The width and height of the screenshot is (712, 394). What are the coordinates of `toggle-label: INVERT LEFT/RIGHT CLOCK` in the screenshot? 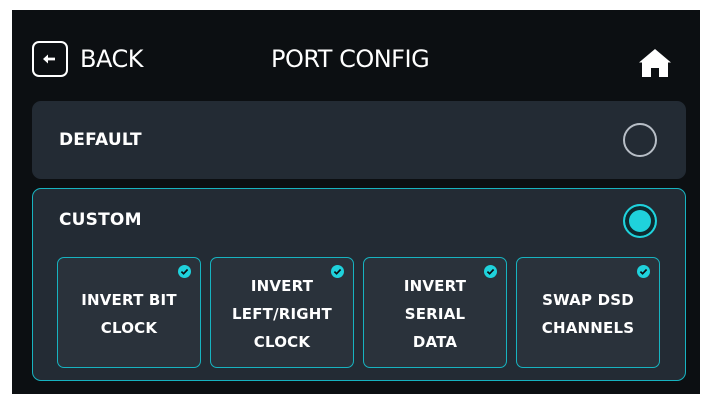 It's located at (282, 313).